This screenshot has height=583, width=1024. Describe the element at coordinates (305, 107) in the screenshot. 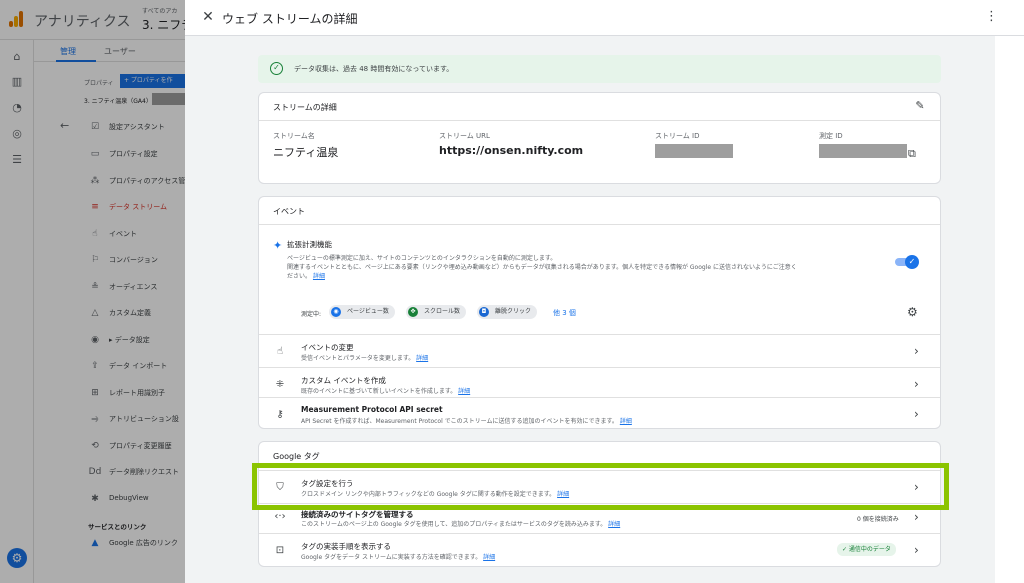

I see `card-title: ストリームの詳細` at that location.